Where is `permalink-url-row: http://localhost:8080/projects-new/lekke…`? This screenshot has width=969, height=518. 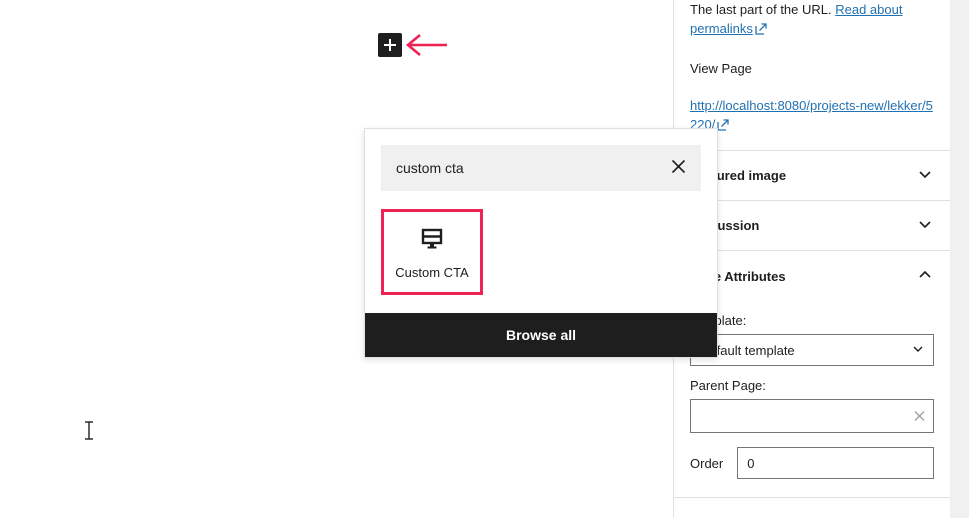
permalink-url-row: http://localhost:8080/projects-new/lekke… is located at coordinates (812, 116).